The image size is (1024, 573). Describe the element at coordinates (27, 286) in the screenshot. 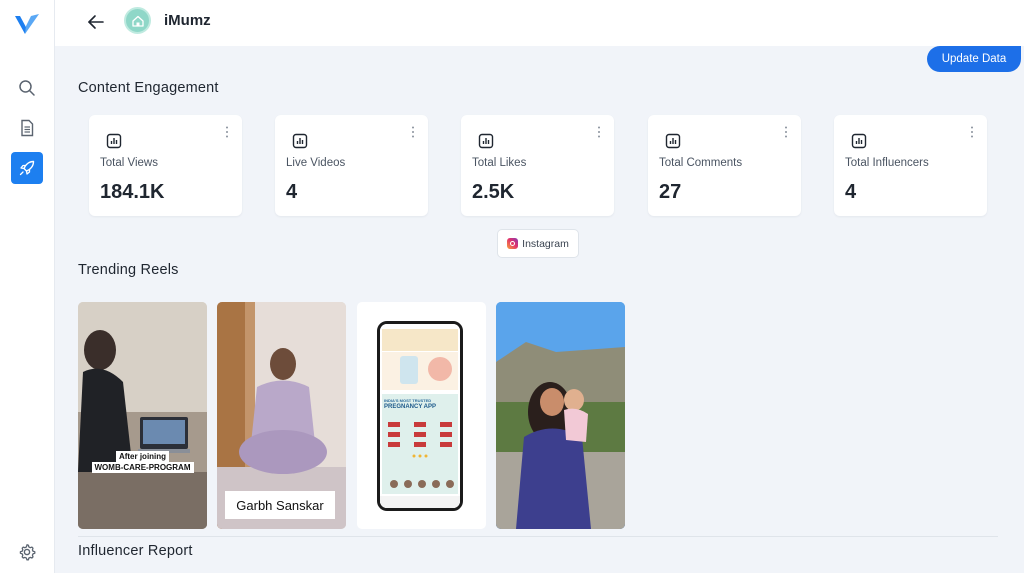

I see `sidebar` at that location.